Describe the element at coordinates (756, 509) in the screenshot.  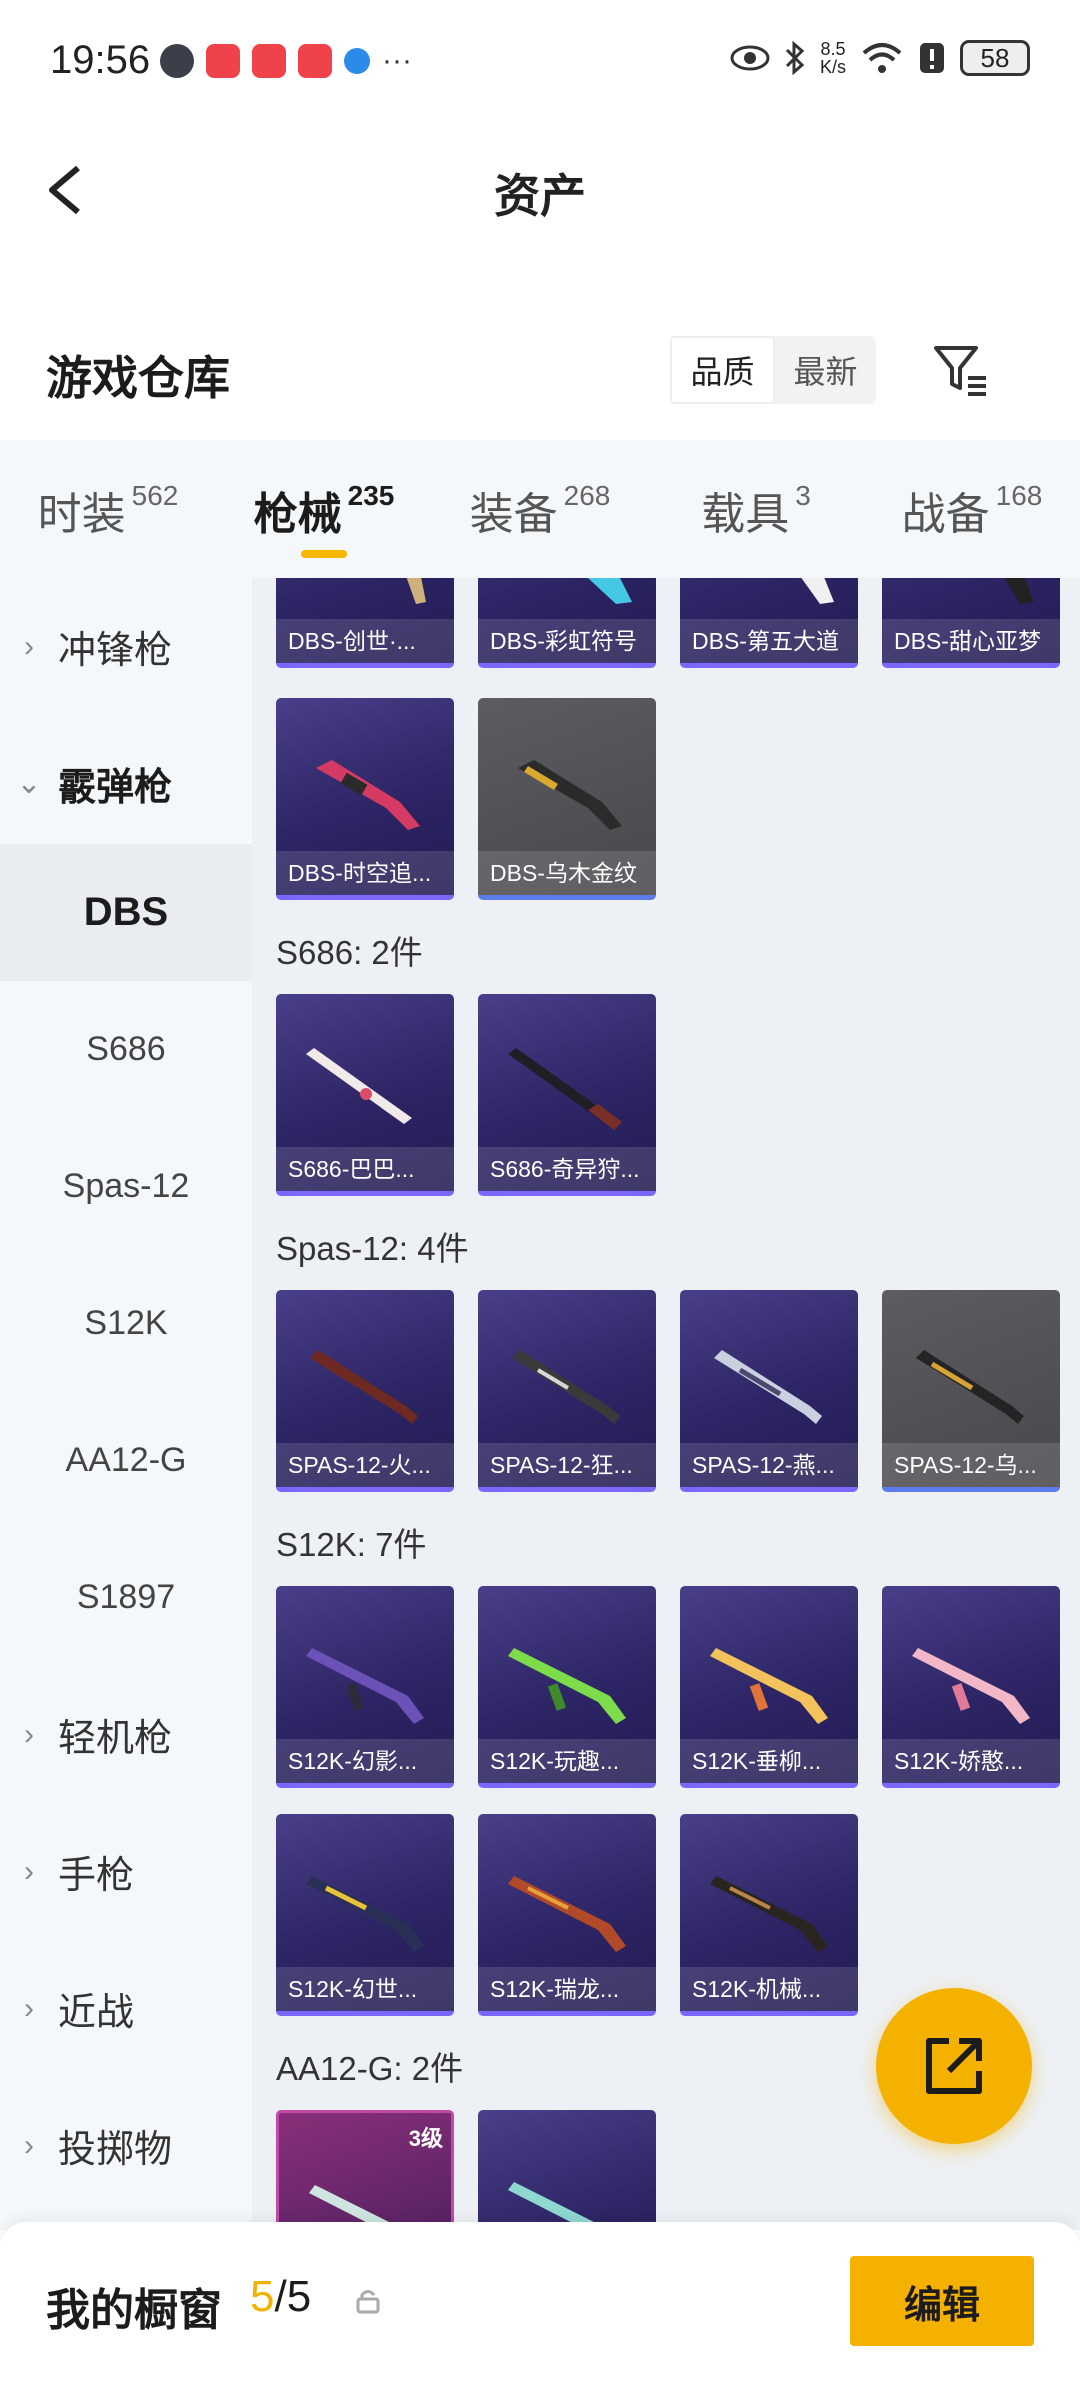
I see `tab-vehicles: 载具 3` at that location.